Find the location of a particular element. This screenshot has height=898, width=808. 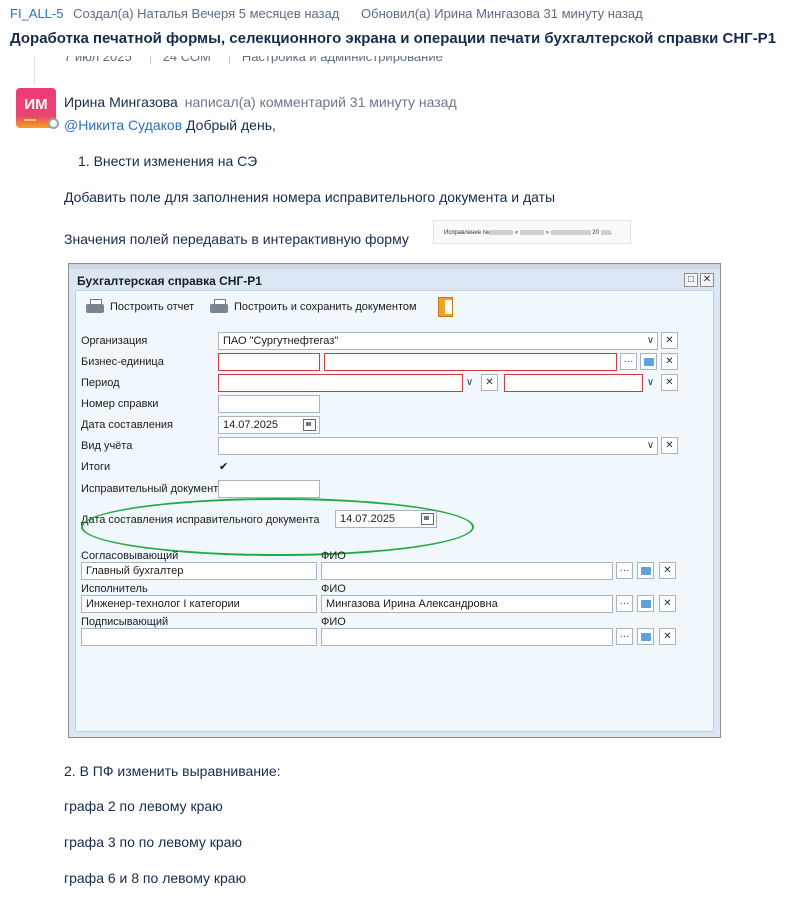

totals-label: Итоги is located at coordinates (96, 467).